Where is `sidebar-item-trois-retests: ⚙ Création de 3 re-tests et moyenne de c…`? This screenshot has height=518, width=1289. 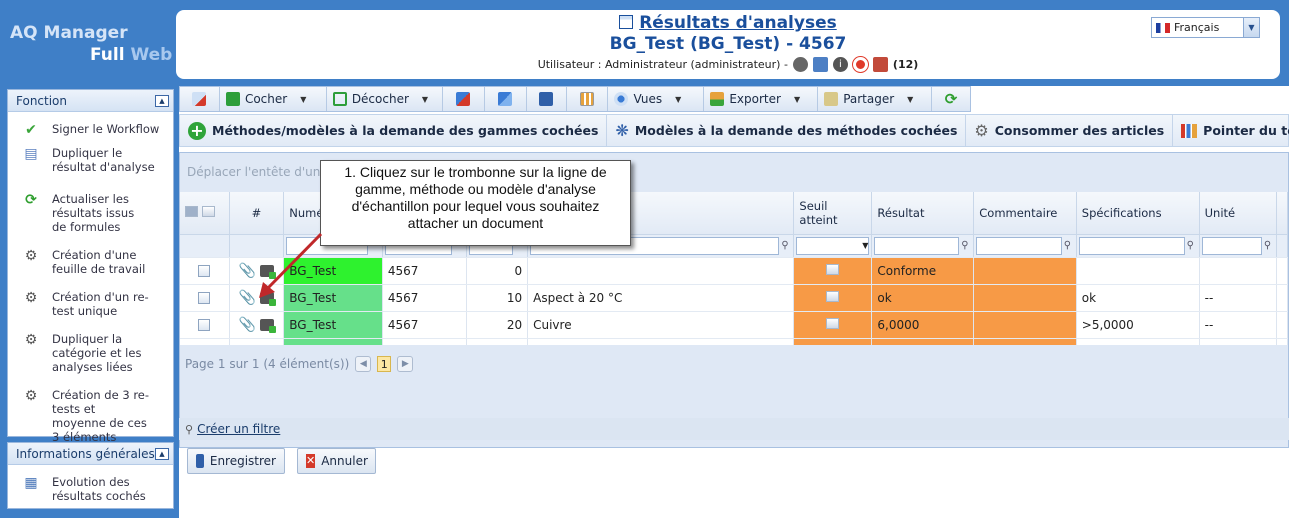 sidebar-item-trois-retests: ⚙ Création de 3 re-tests et moyenne de c… is located at coordinates (90, 416).